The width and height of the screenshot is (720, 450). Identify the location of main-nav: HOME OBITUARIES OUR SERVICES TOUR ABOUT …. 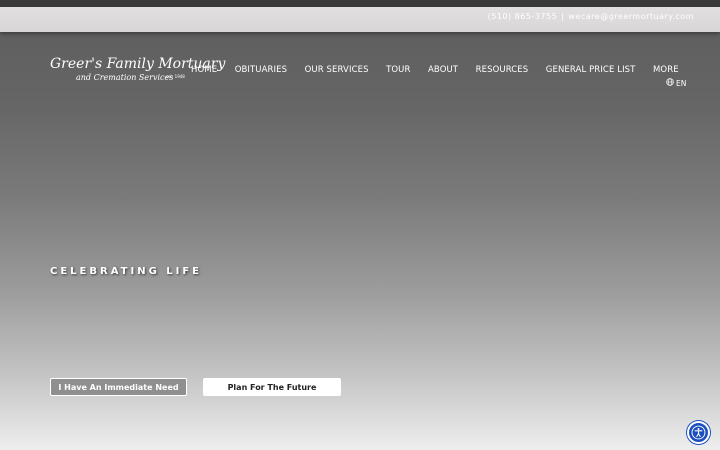
(435, 70).